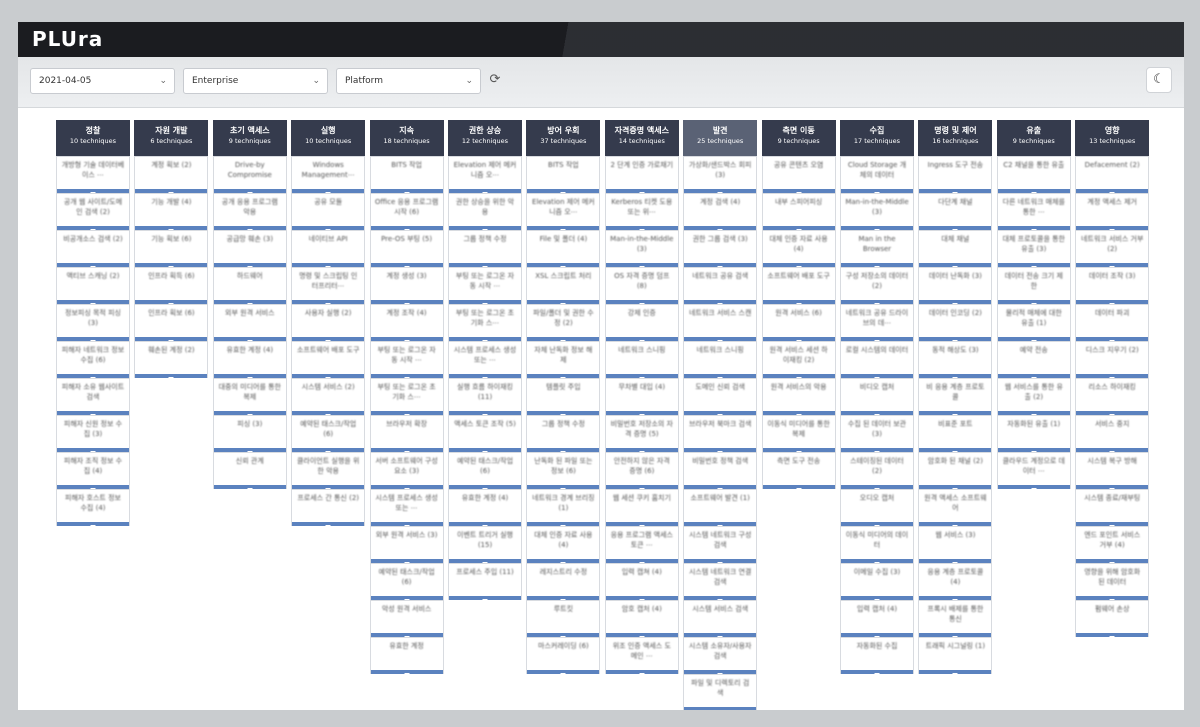 The height and width of the screenshot is (727, 1200). Describe the element at coordinates (798, 174) in the screenshot. I see `technique-cell: 공유 콘텐츠 오염` at that location.